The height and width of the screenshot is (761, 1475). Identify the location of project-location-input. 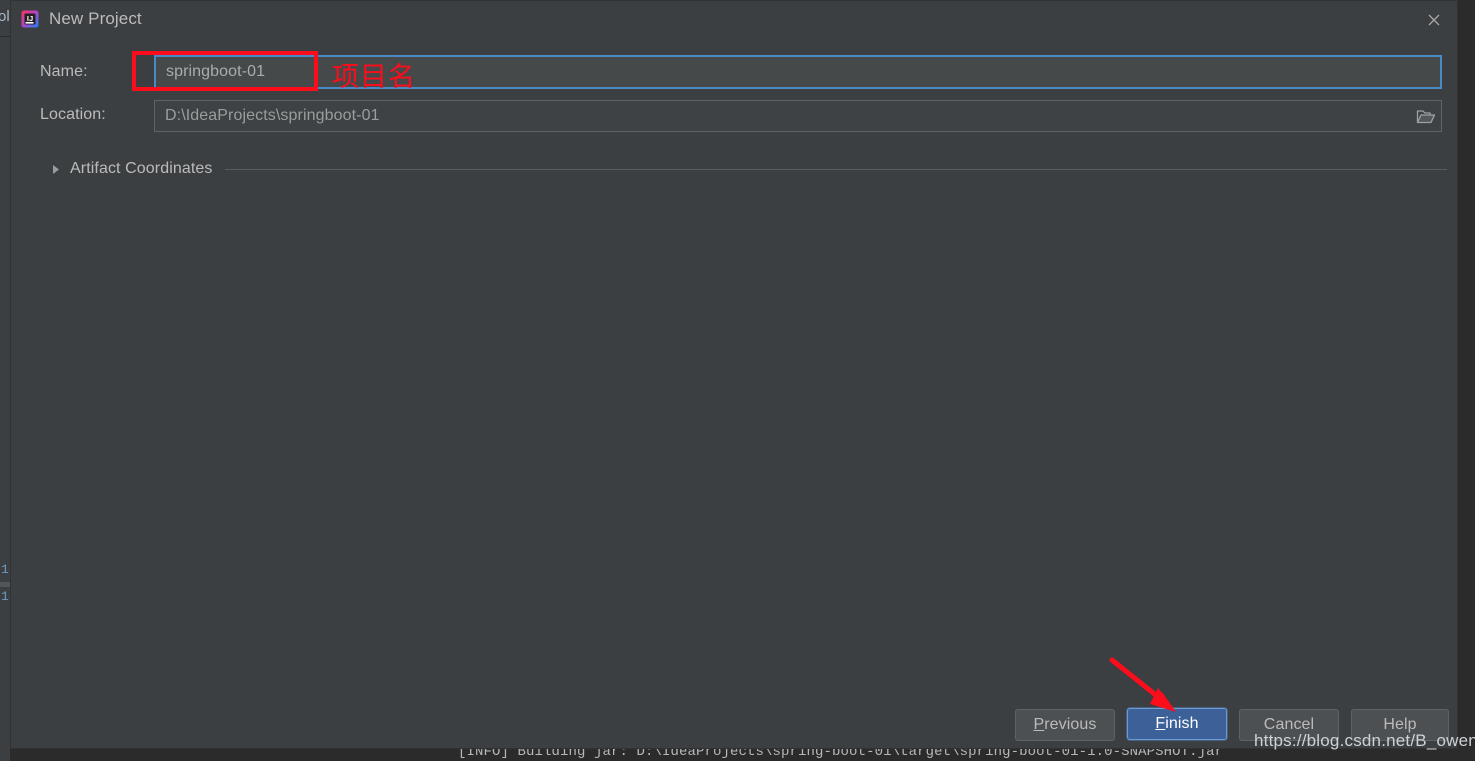
(798, 116).